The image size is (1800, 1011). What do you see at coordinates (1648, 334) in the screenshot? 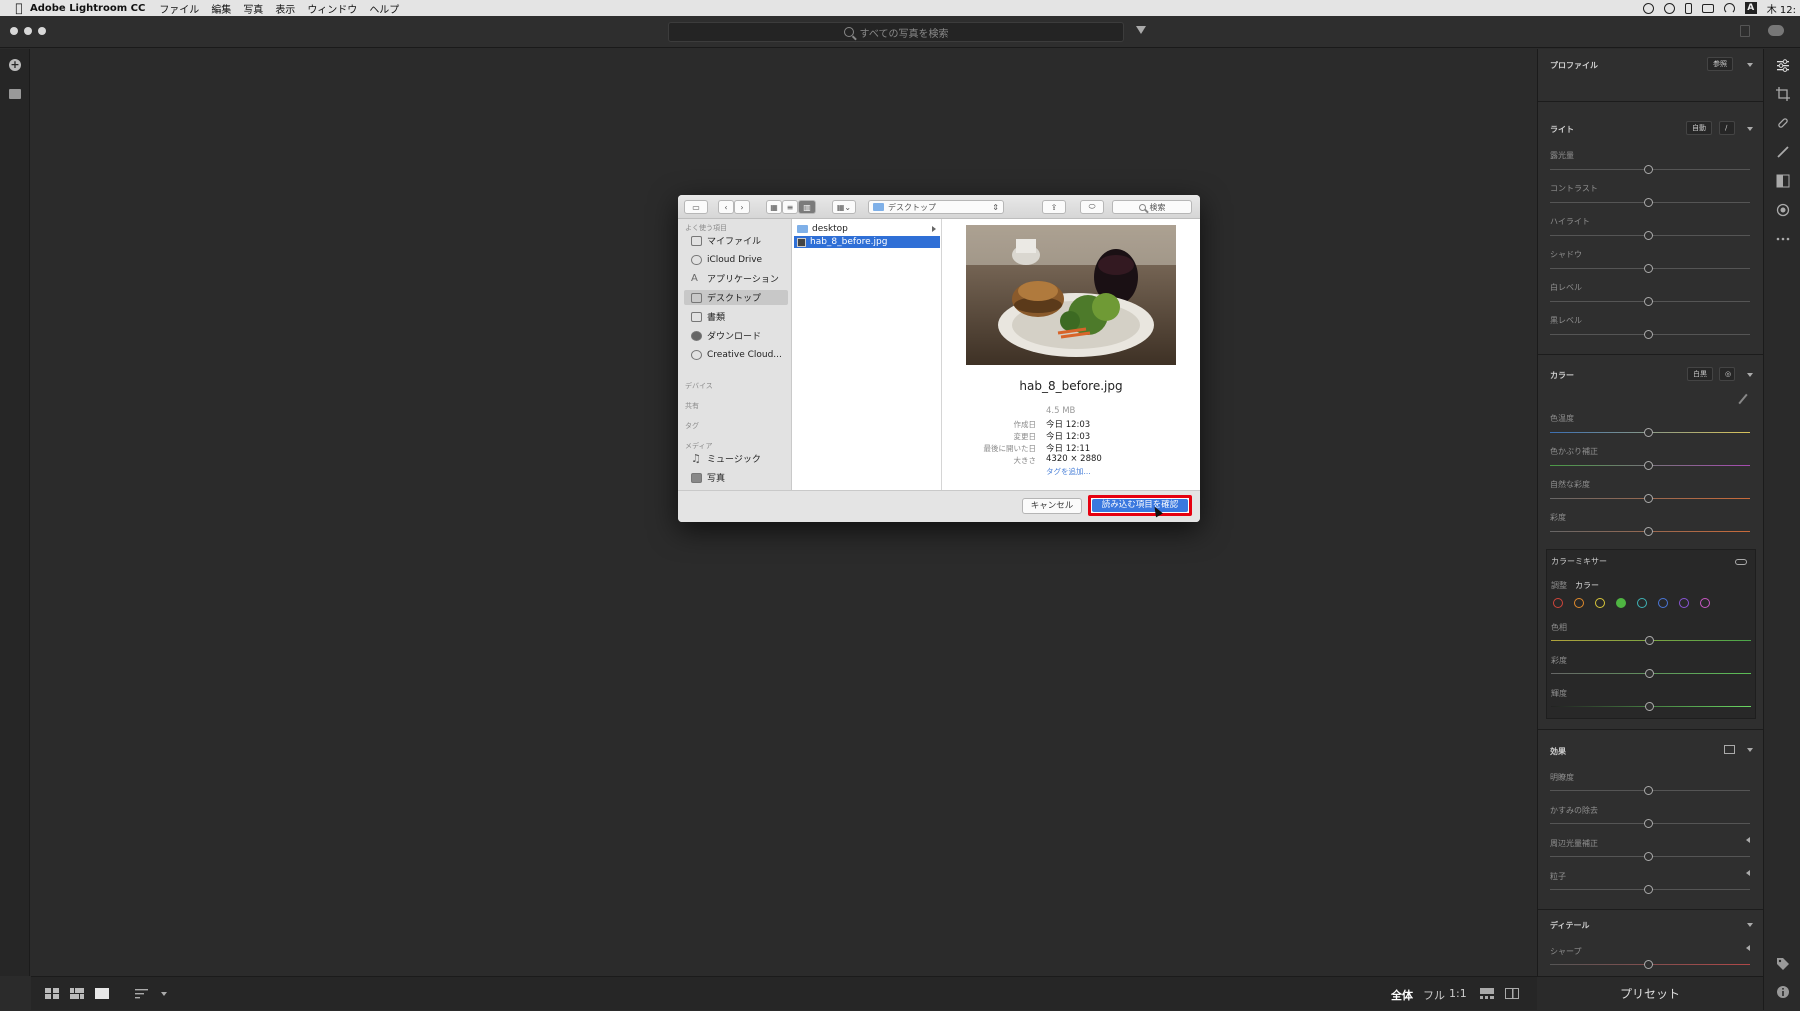
I see `blacks-knob` at bounding box center [1648, 334].